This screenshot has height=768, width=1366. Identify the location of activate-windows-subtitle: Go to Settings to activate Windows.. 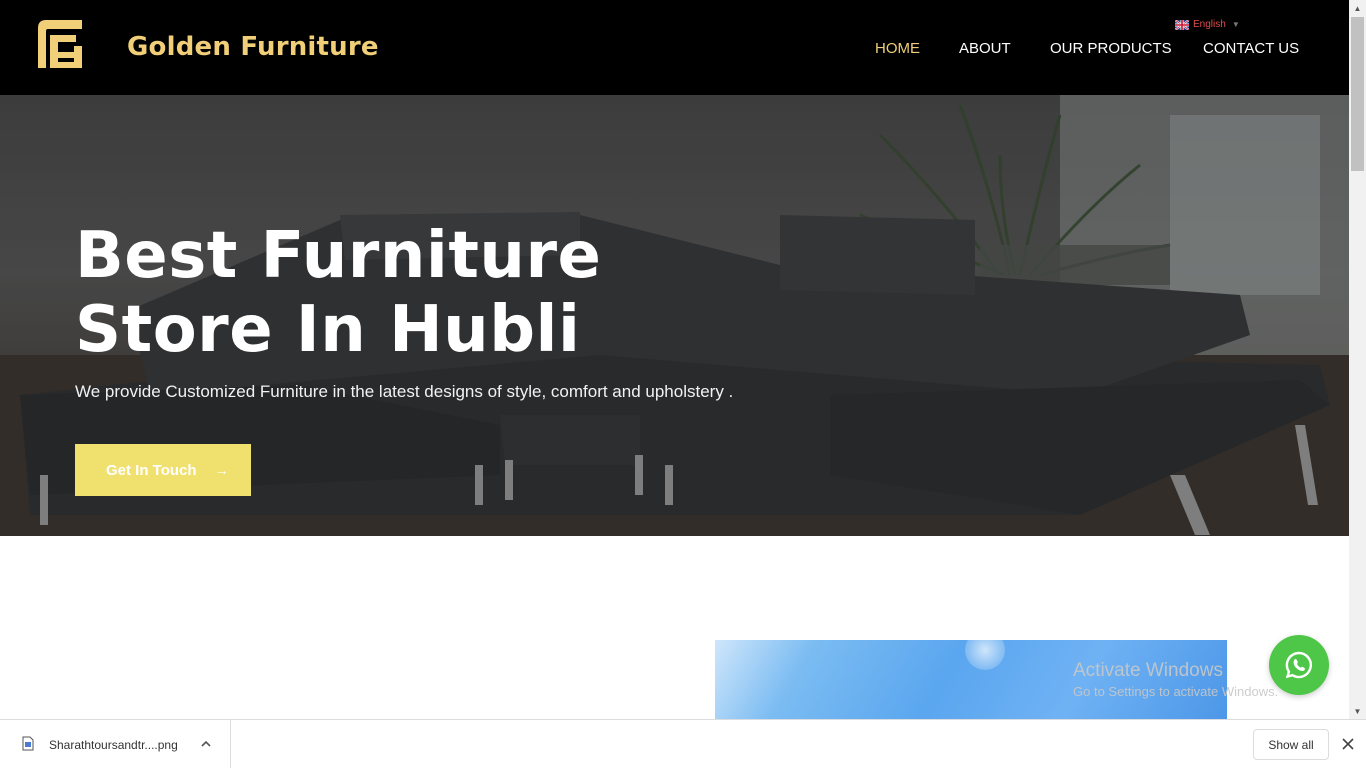
(1176, 691).